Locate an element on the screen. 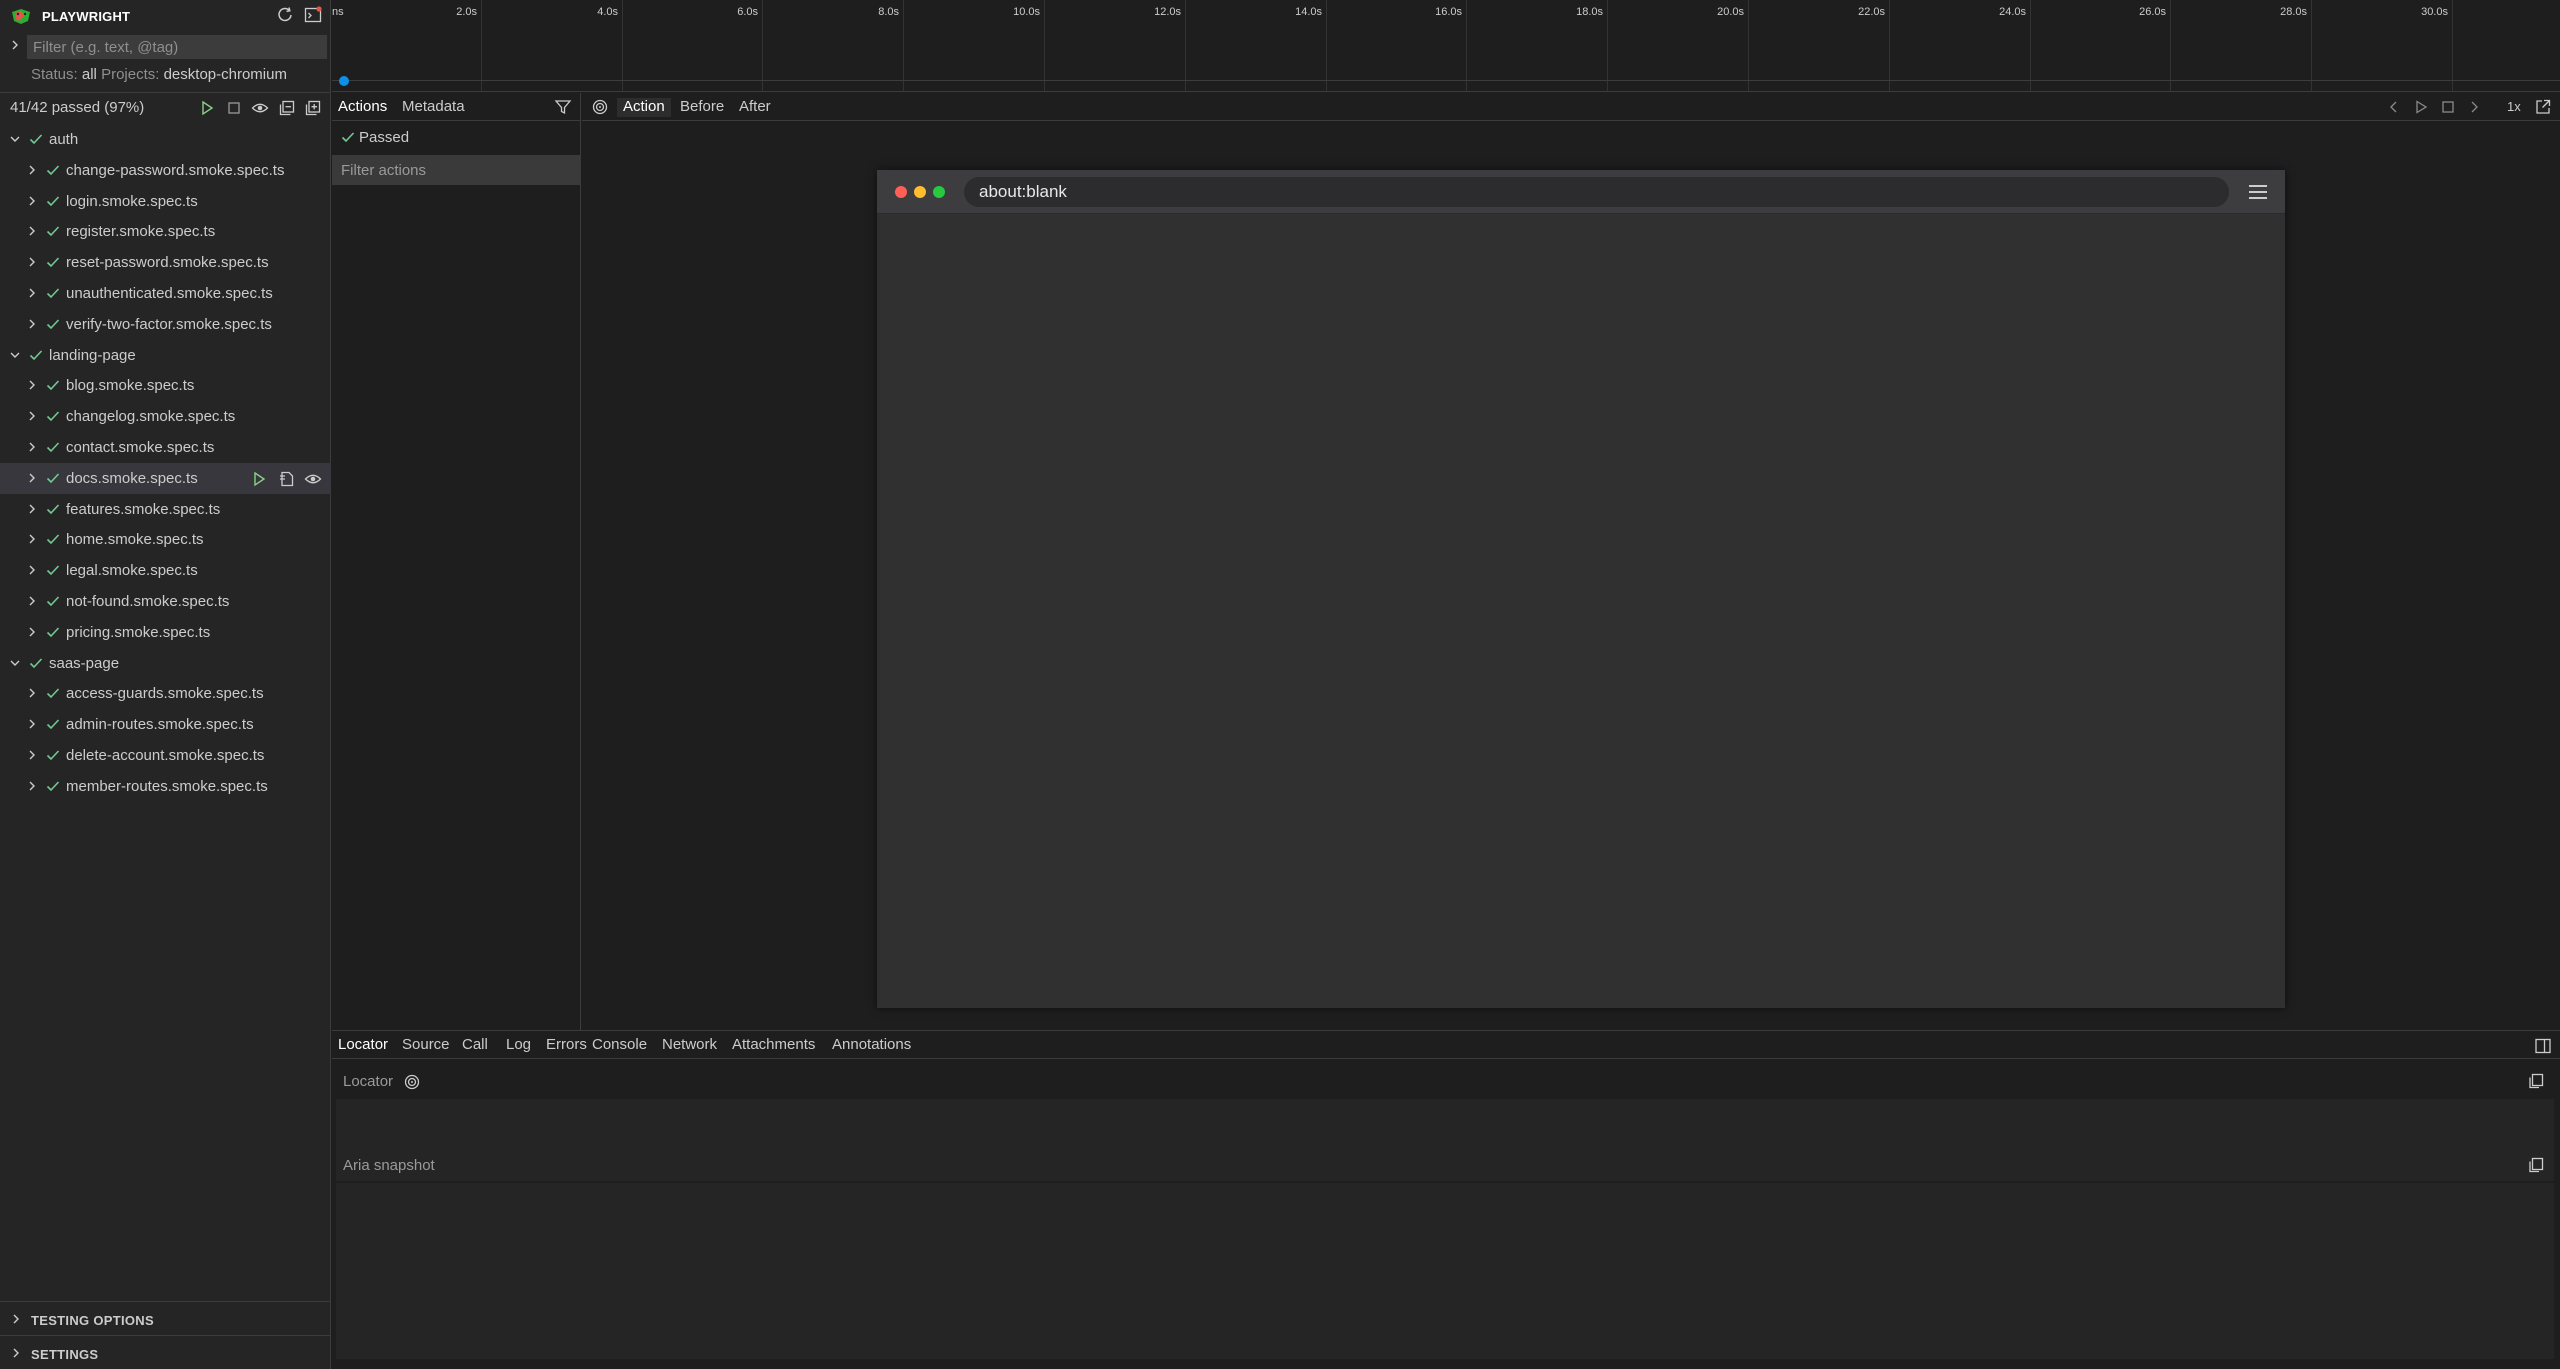 This screenshot has height=1369, width=2560. tab-log: Log is located at coordinates (518, 1044).